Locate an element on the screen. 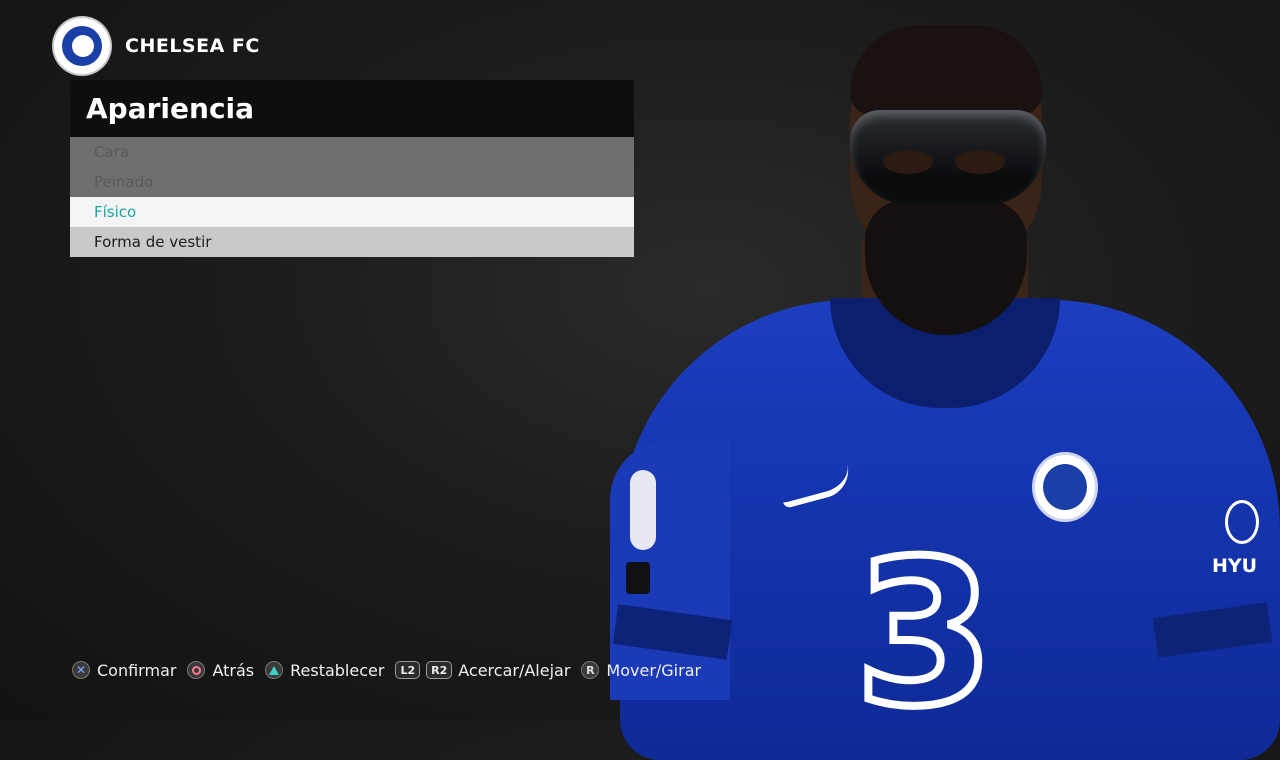 This screenshot has width=1280, height=760. r2-button-icon: R2 is located at coordinates (439, 670).